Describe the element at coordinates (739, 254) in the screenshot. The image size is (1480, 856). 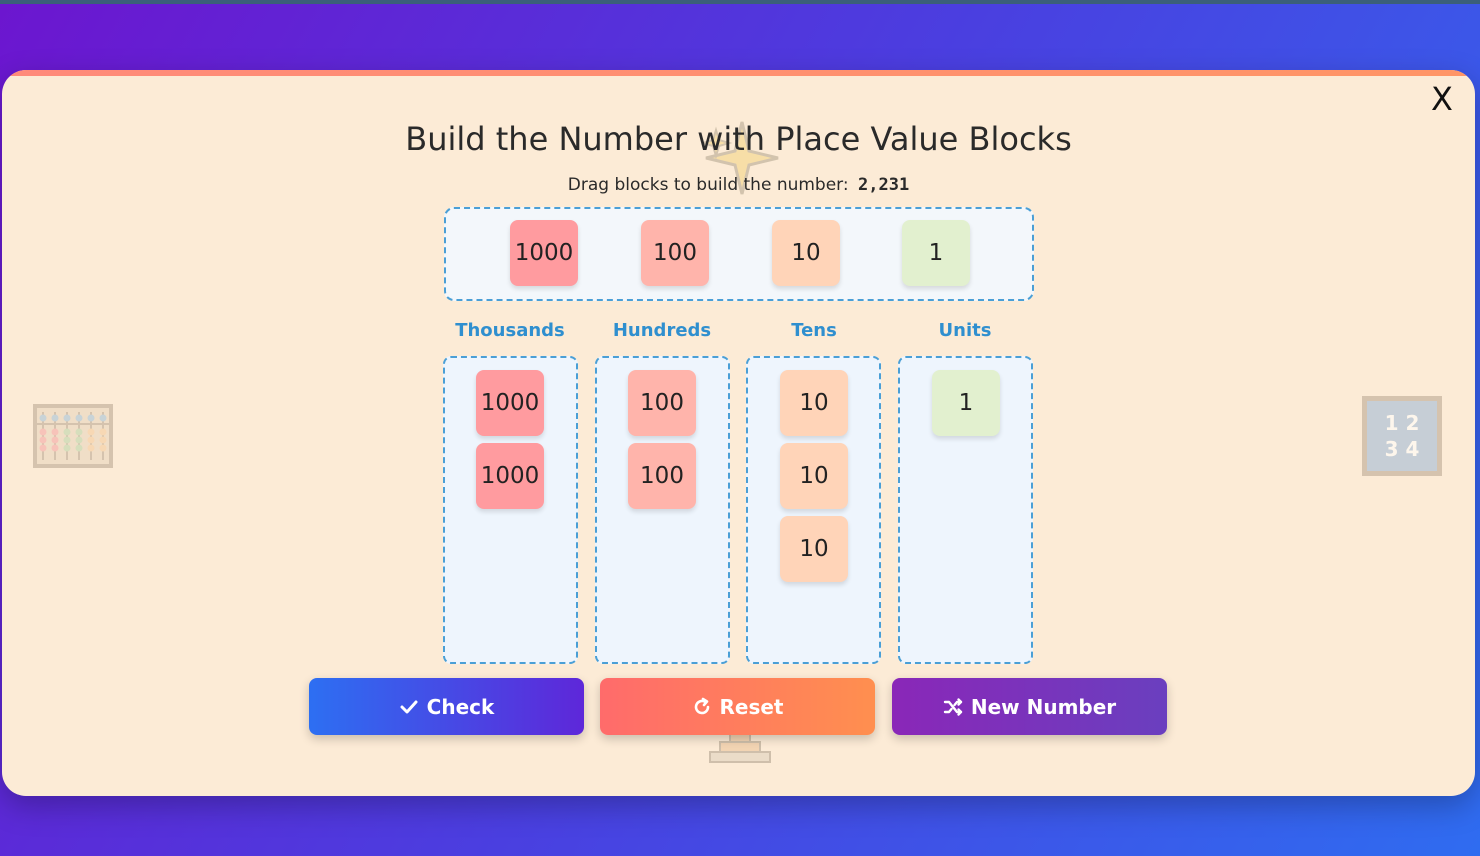
I see `block-palette: 1000 100 10 1` at that location.